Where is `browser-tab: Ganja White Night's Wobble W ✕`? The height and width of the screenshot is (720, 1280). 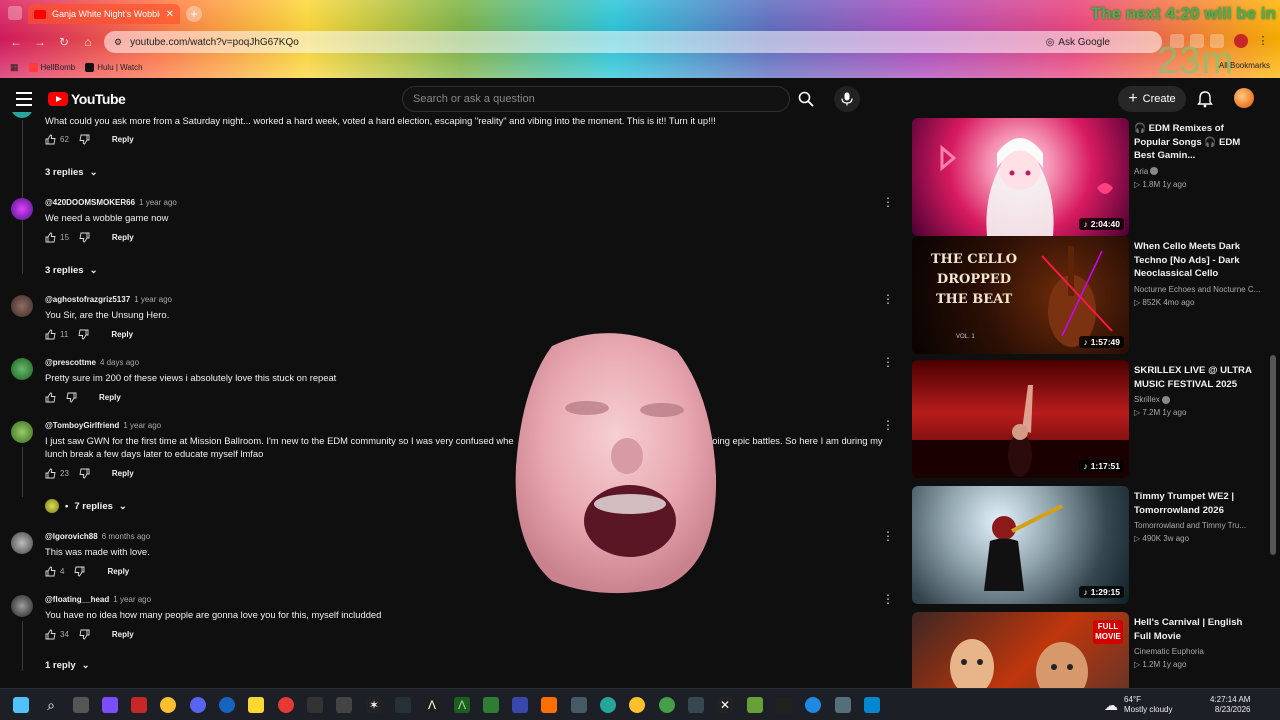
browser-tab: Ganja White Night's Wobble W ✕ is located at coordinates (104, 14).